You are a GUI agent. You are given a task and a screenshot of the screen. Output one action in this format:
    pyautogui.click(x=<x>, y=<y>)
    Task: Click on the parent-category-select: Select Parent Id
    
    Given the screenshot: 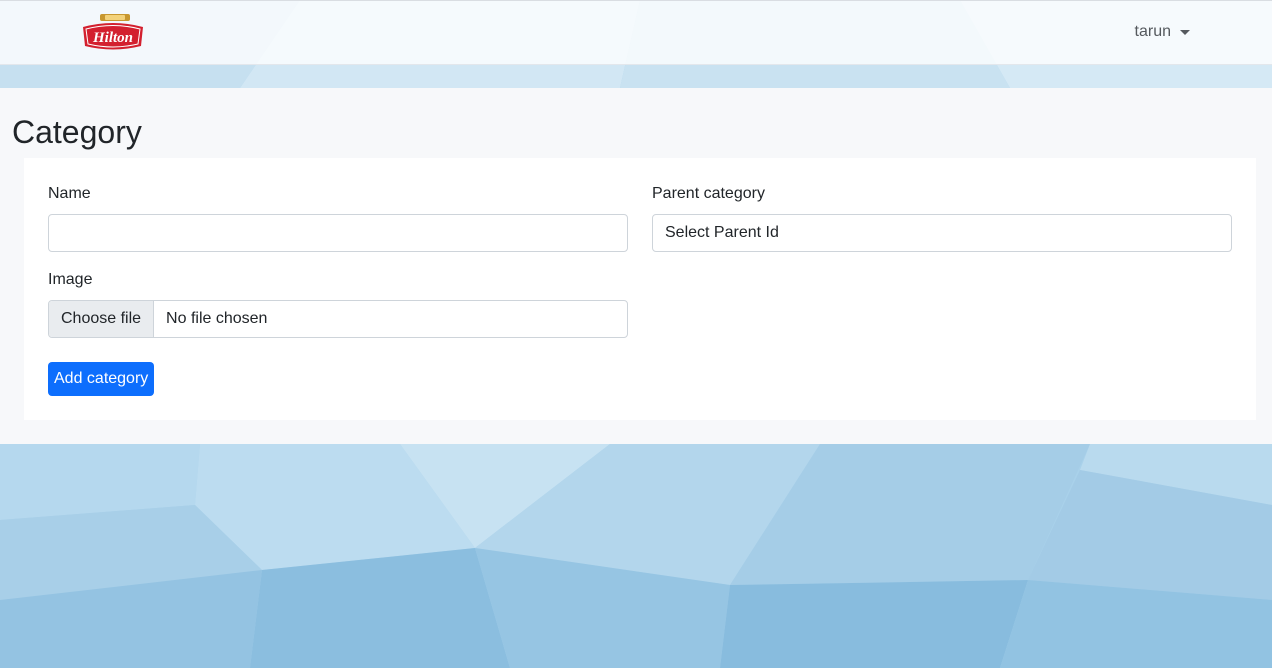 What is the action you would take?
    pyautogui.click(x=942, y=233)
    